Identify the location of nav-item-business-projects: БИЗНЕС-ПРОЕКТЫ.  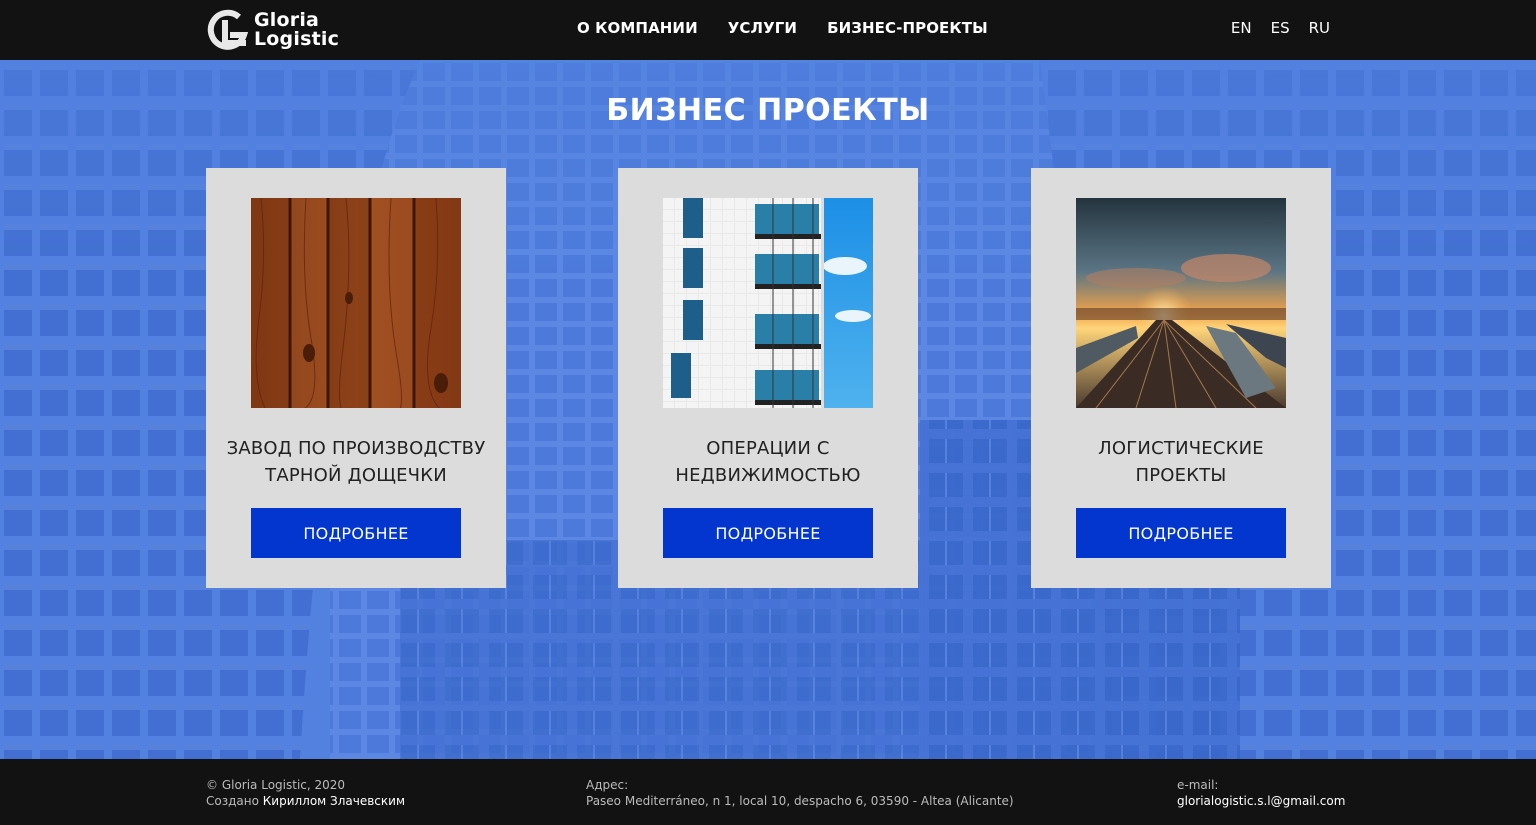
(907, 28).